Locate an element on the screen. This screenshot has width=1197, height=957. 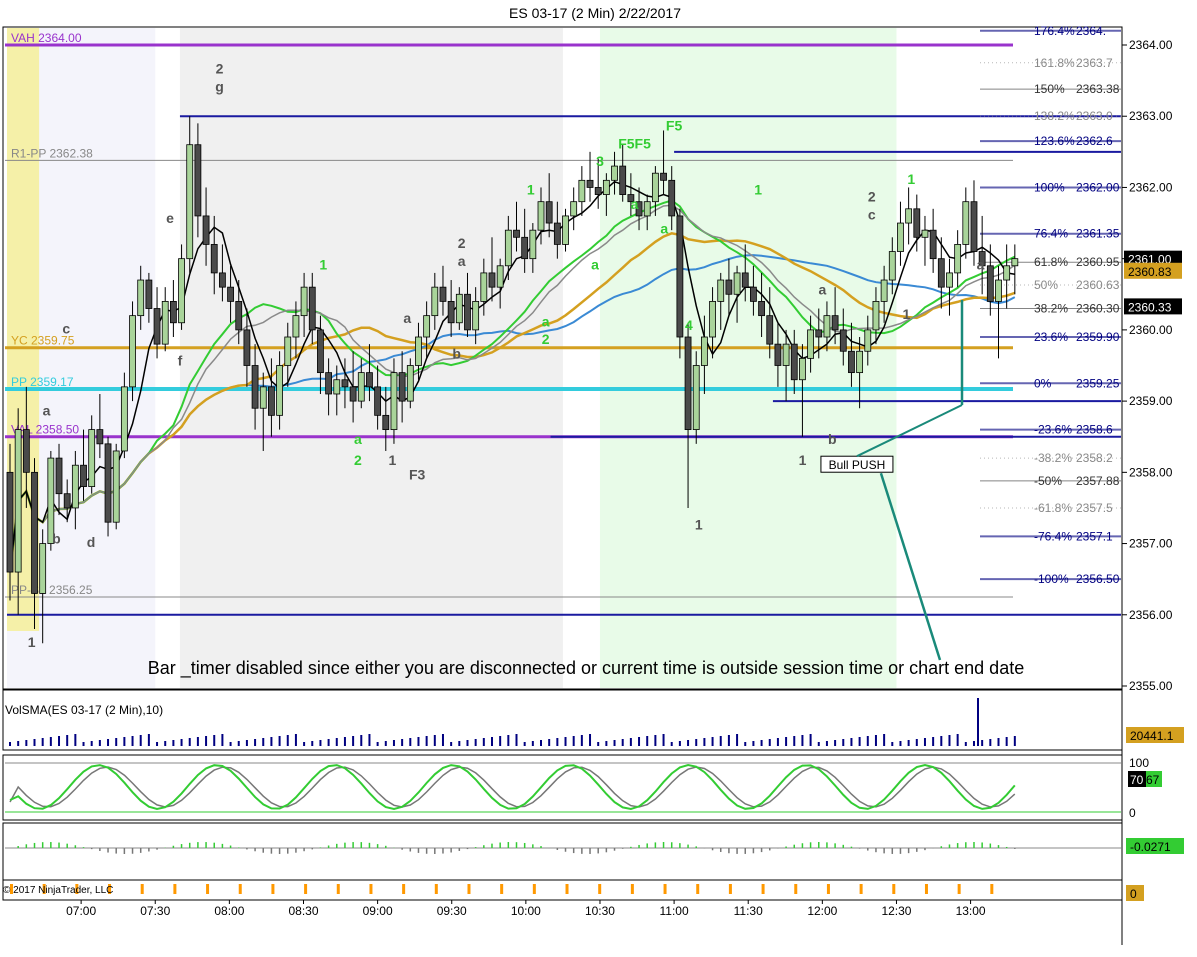
price-tick-label: 2362.00 is located at coordinates (1151, 187).